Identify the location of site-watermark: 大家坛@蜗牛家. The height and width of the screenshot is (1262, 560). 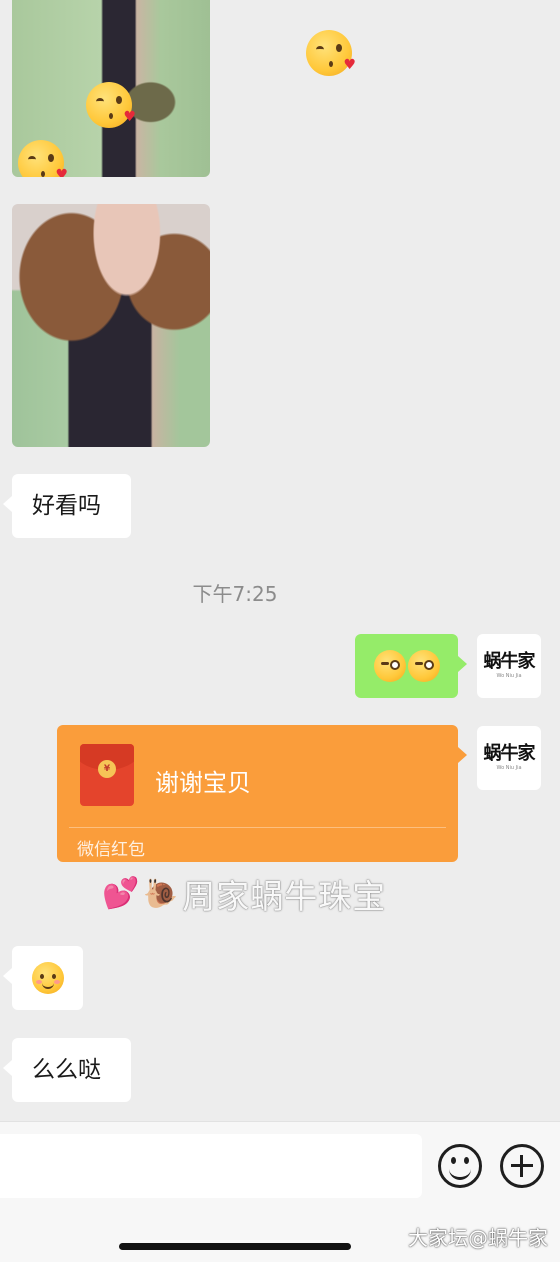
(478, 1238).